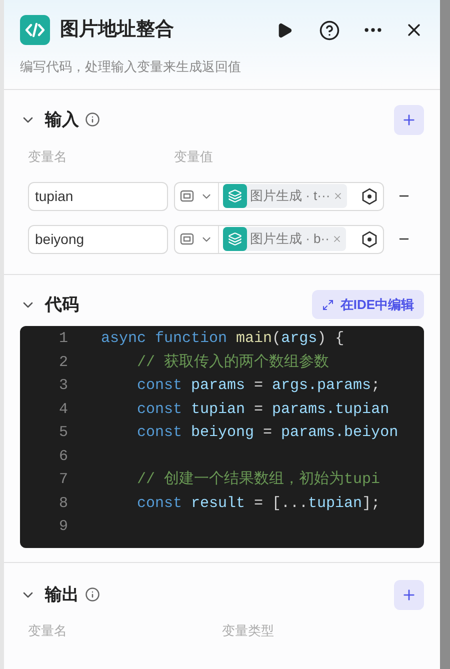 The image size is (450, 669). What do you see at coordinates (63, 386) in the screenshot?
I see `line-number: 3` at bounding box center [63, 386].